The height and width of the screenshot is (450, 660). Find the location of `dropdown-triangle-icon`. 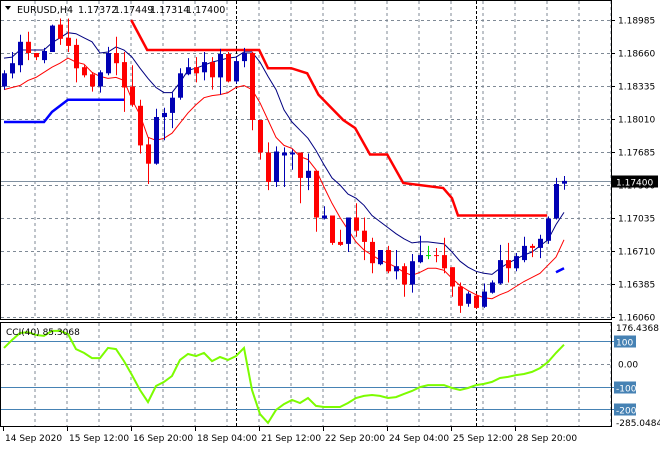

dropdown-triangle-icon is located at coordinates (8, 8).